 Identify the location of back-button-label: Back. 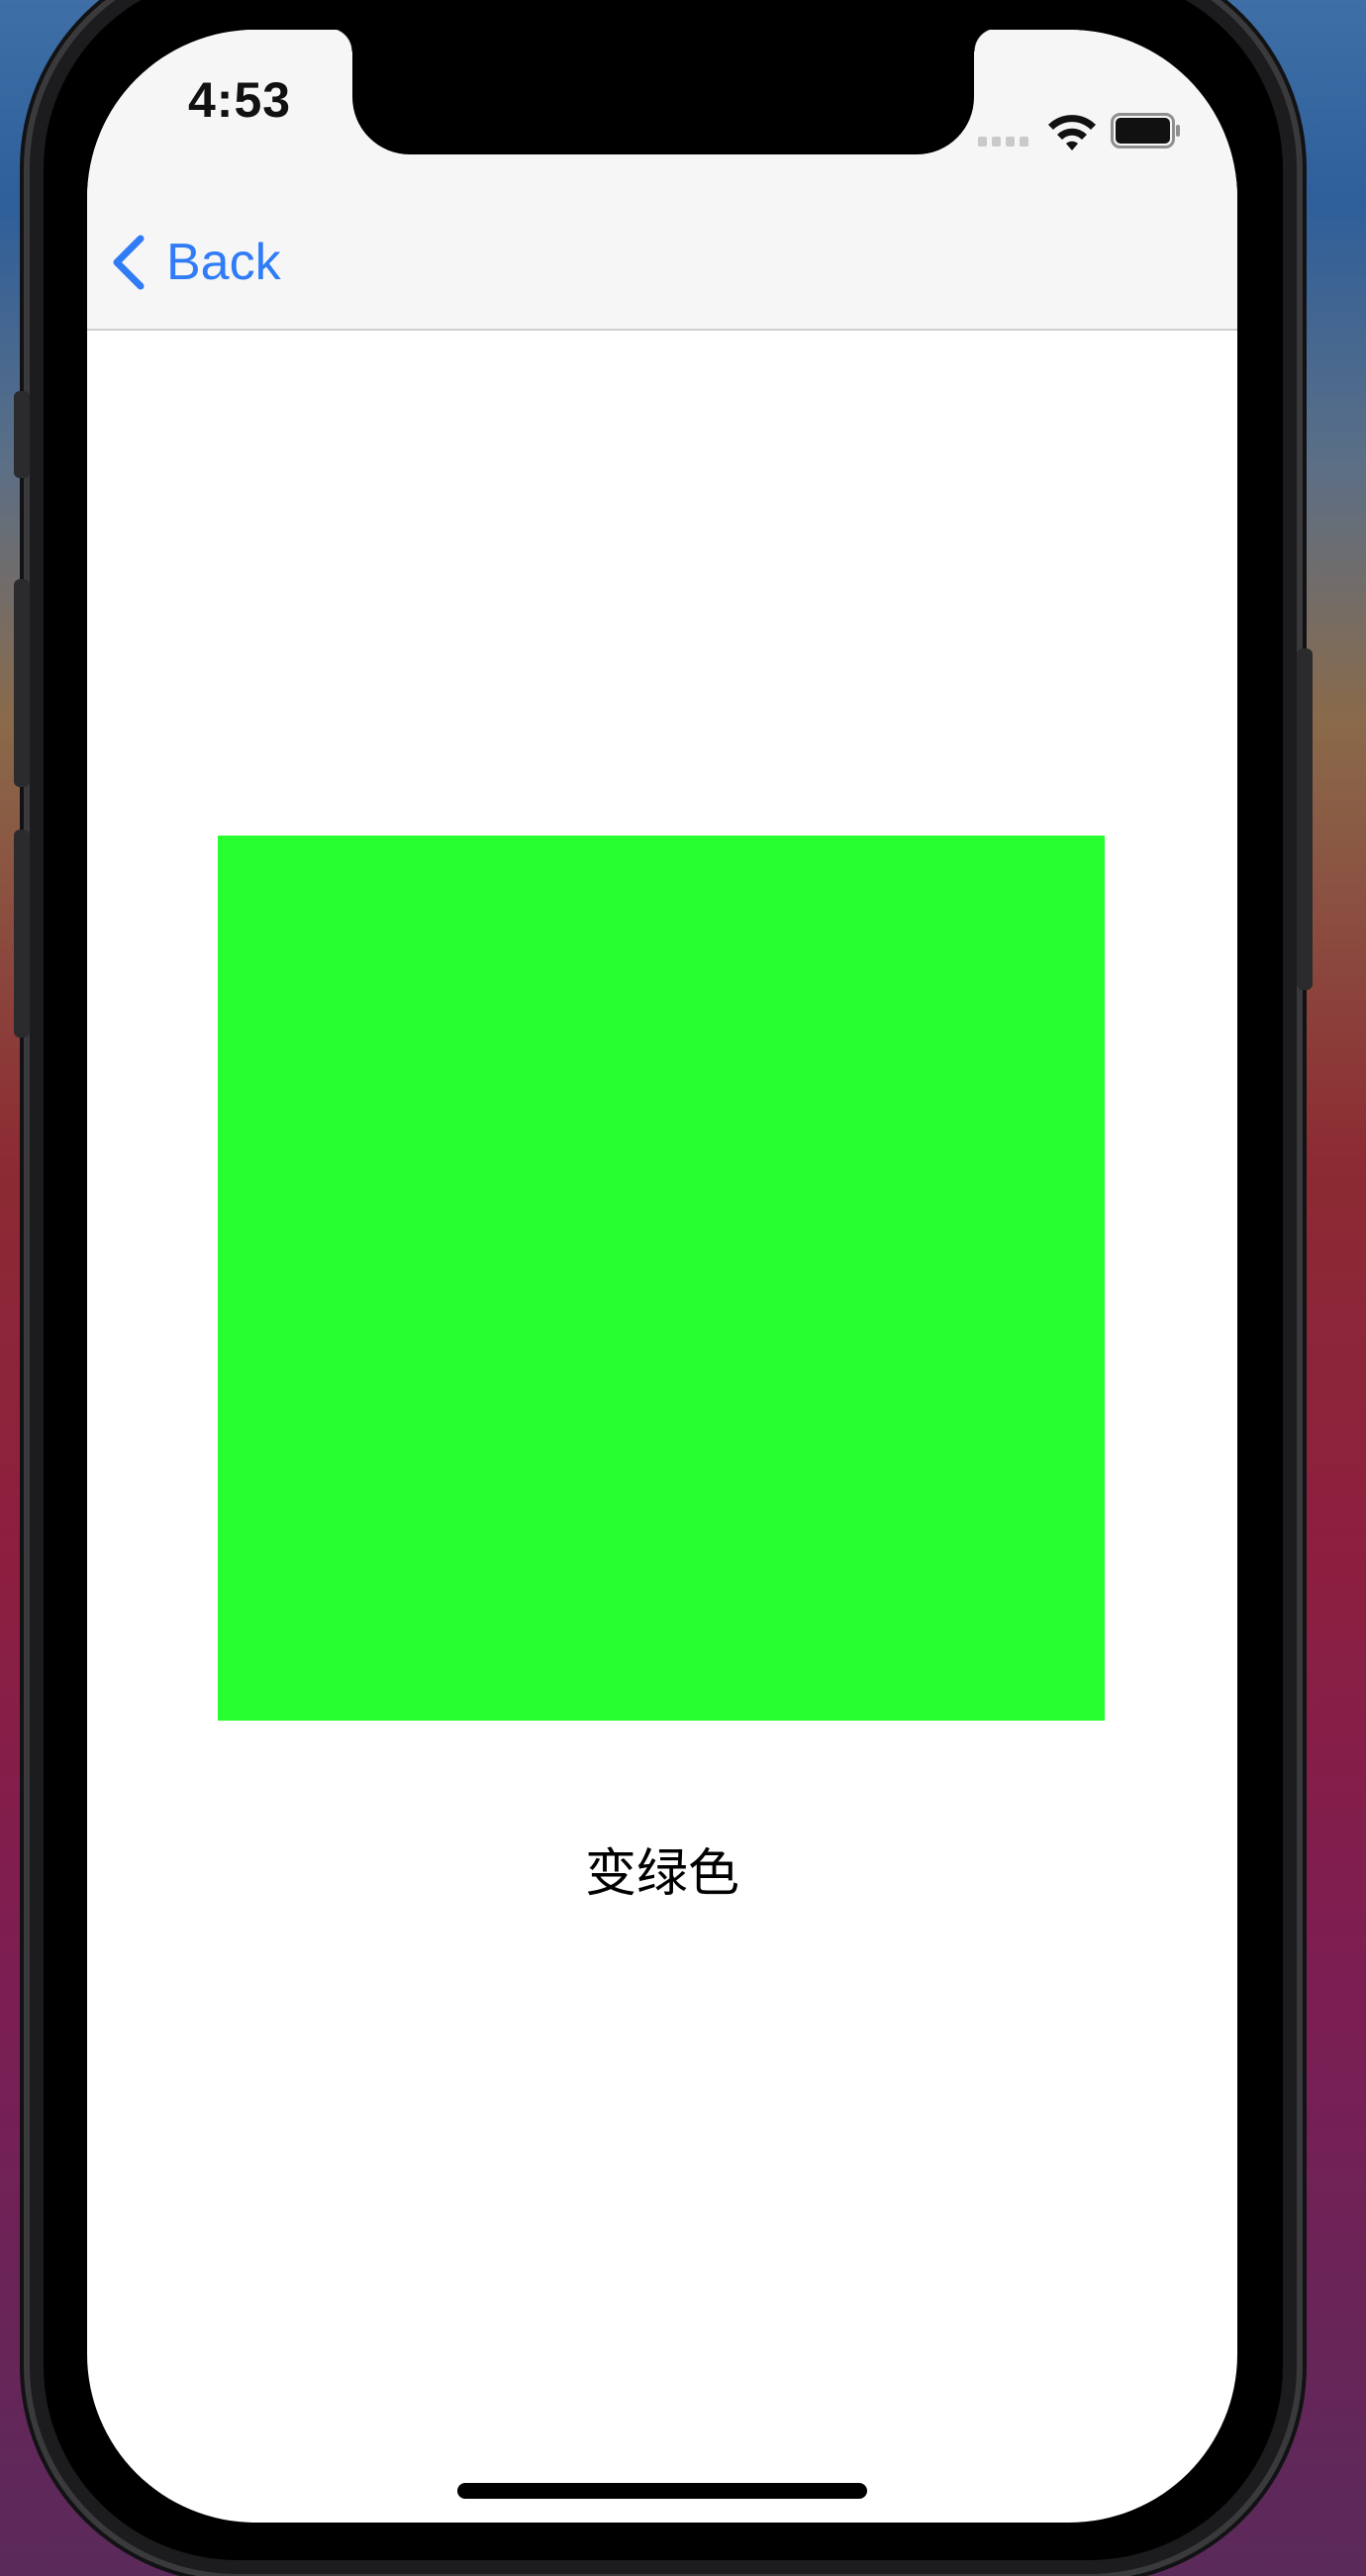
(224, 262).